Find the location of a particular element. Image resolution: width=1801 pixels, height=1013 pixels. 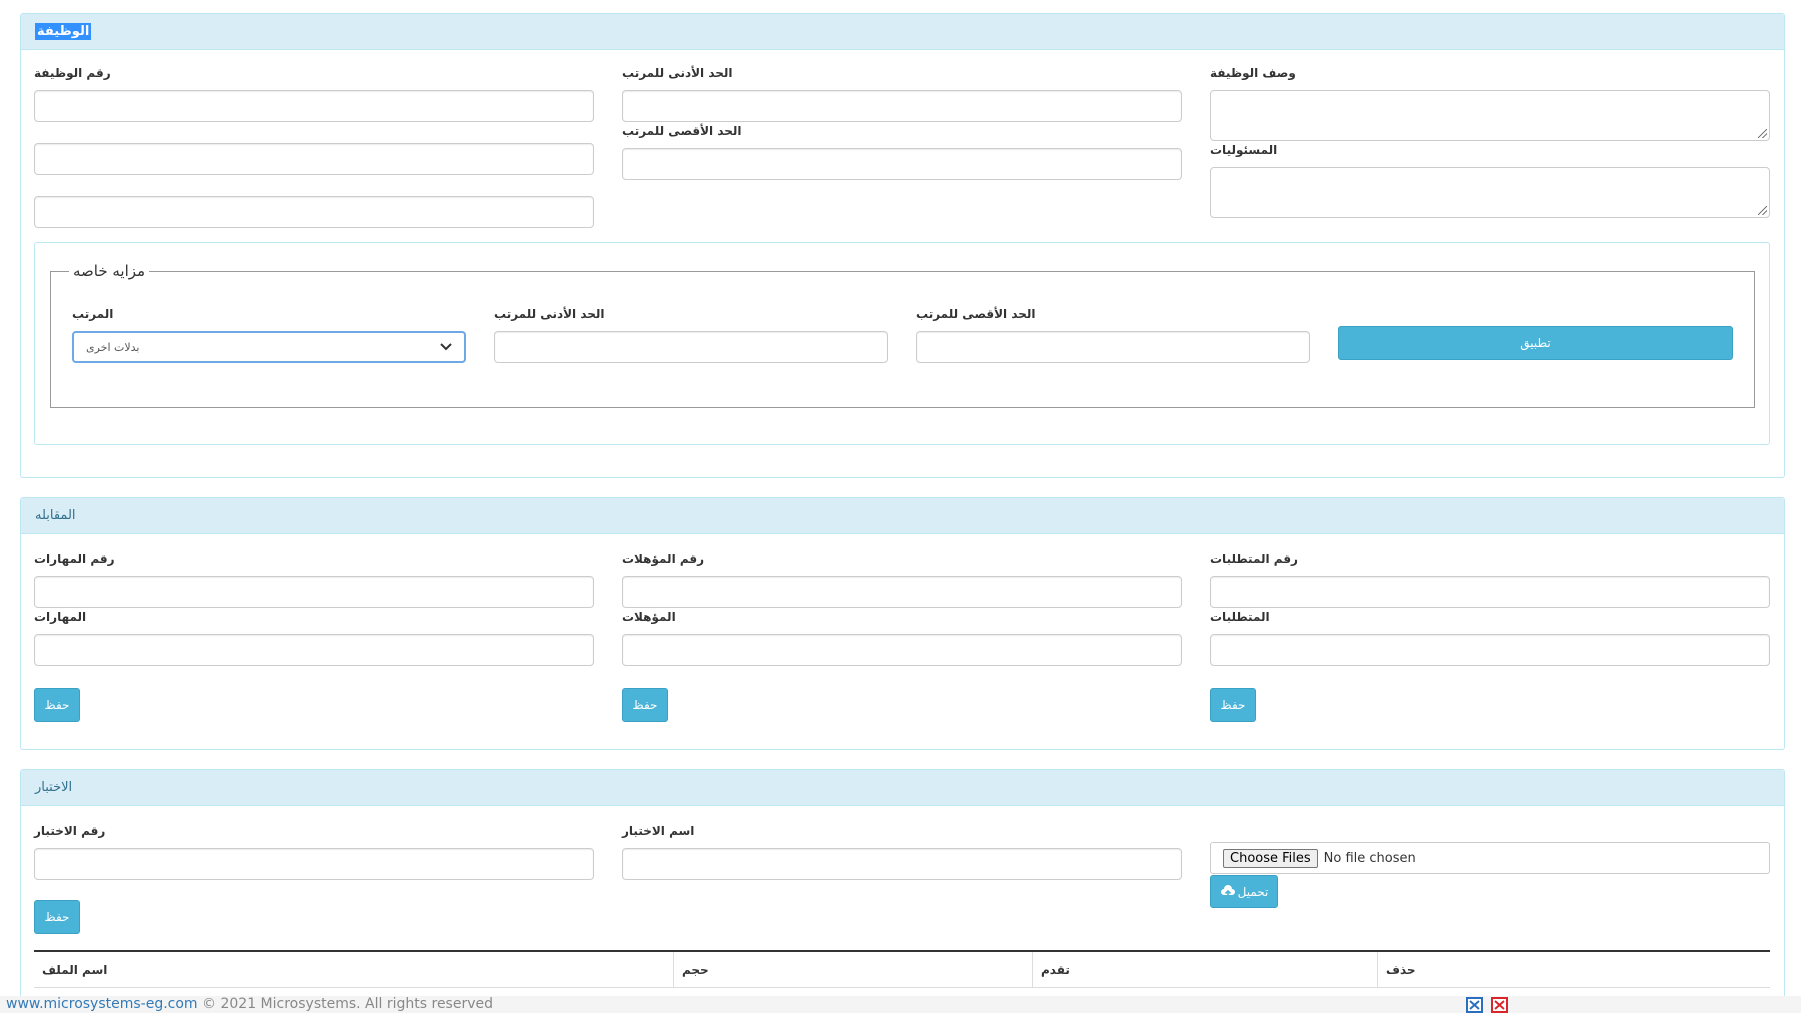

qualifications-number-input is located at coordinates (902, 592).